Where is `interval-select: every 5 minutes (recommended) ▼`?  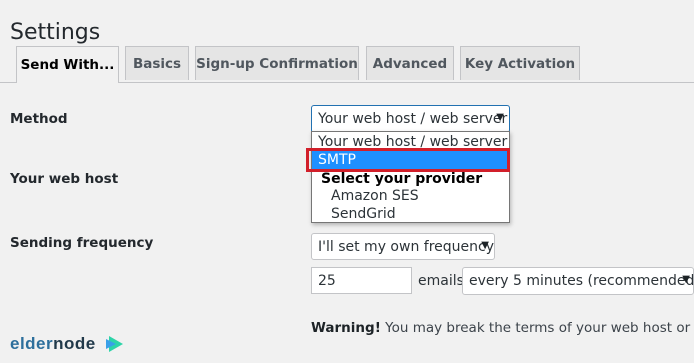 interval-select: every 5 minutes (recommended) ▼ is located at coordinates (578, 281).